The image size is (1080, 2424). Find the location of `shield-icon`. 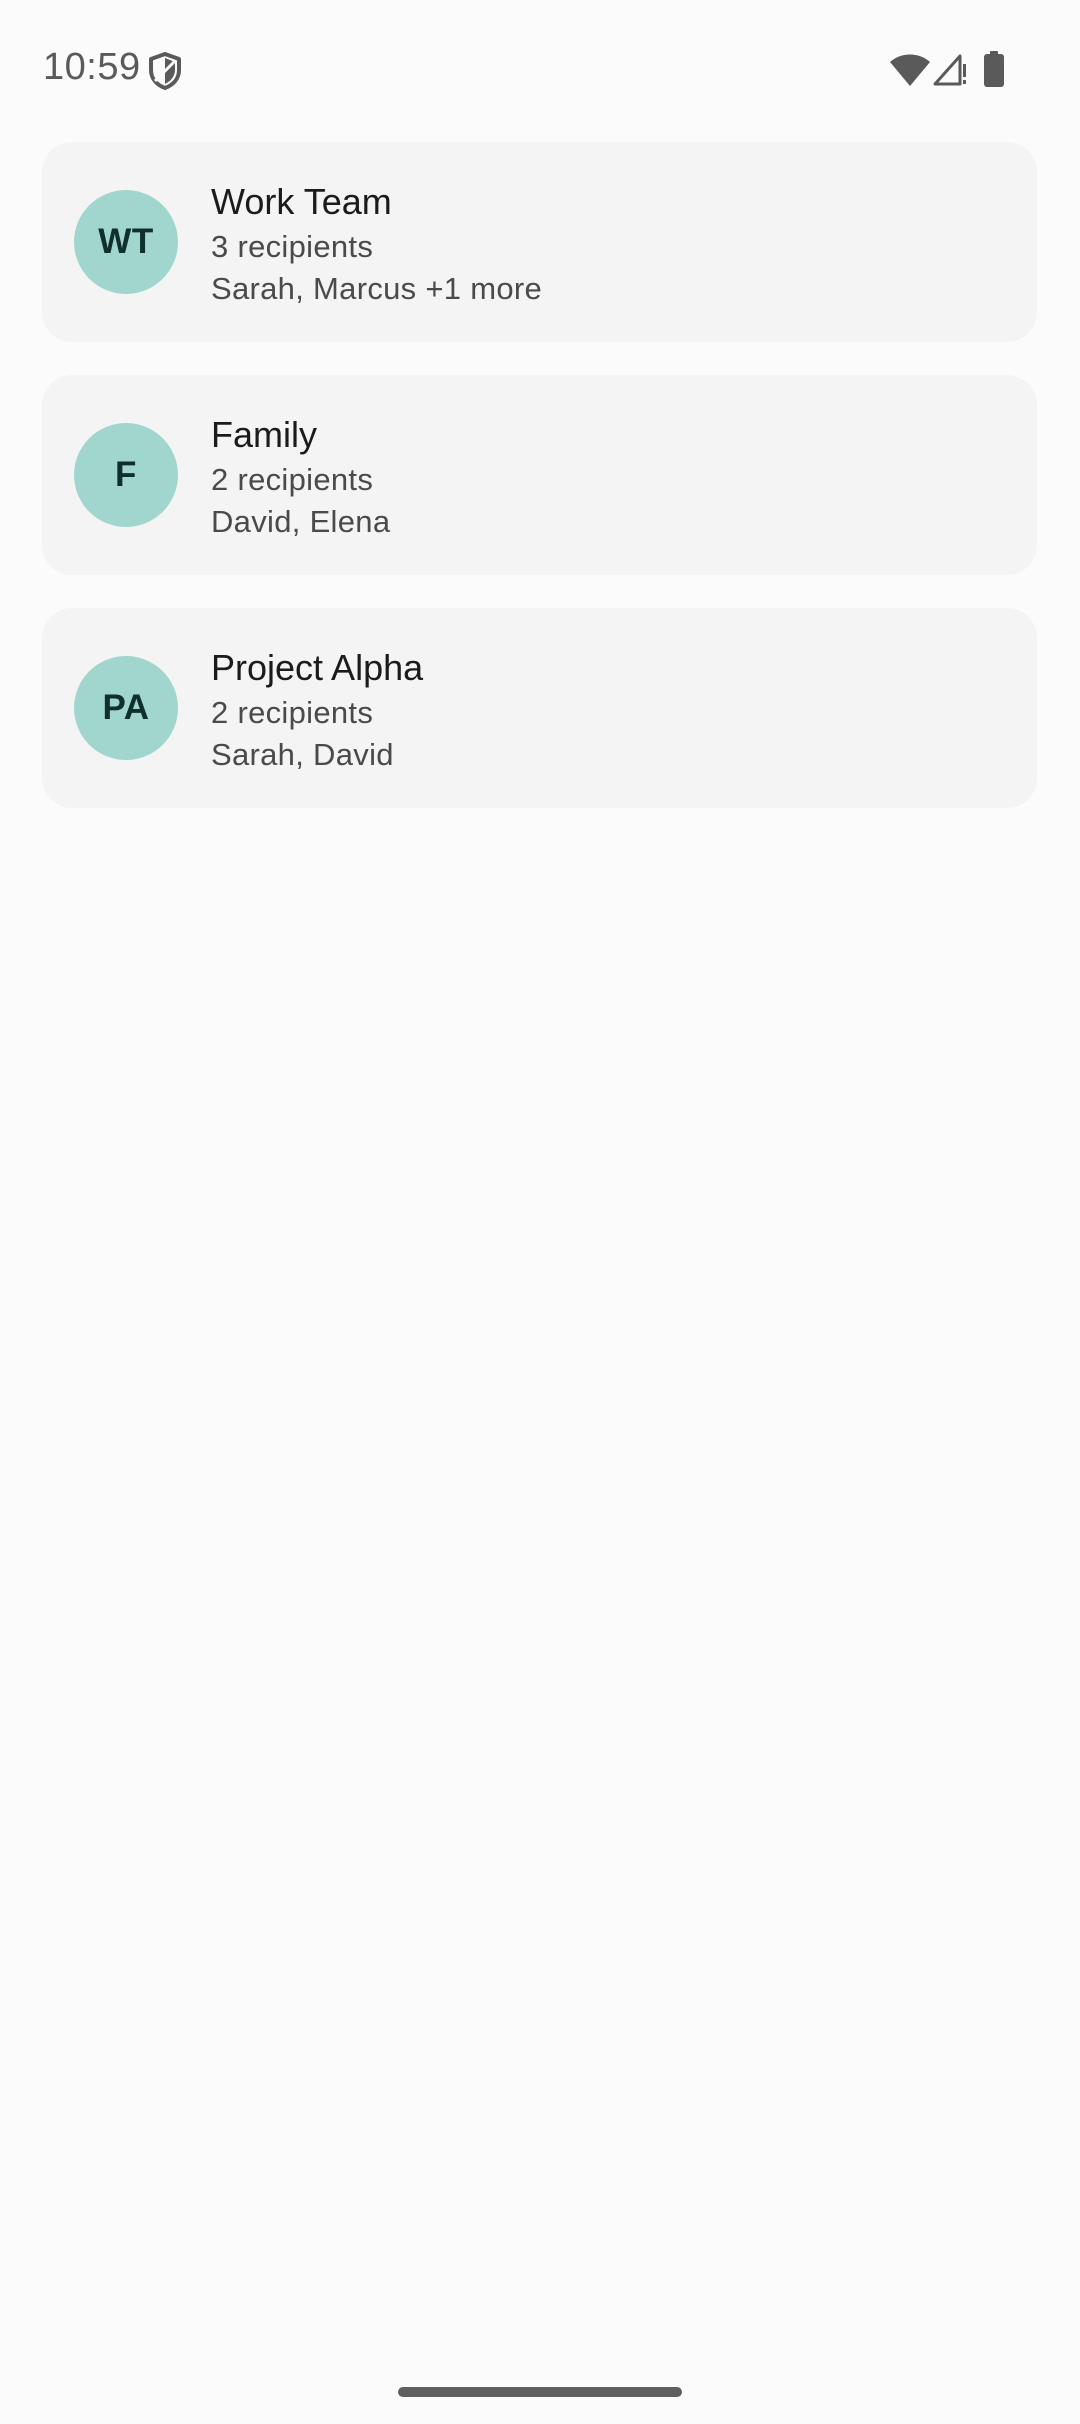

shield-icon is located at coordinates (165, 71).